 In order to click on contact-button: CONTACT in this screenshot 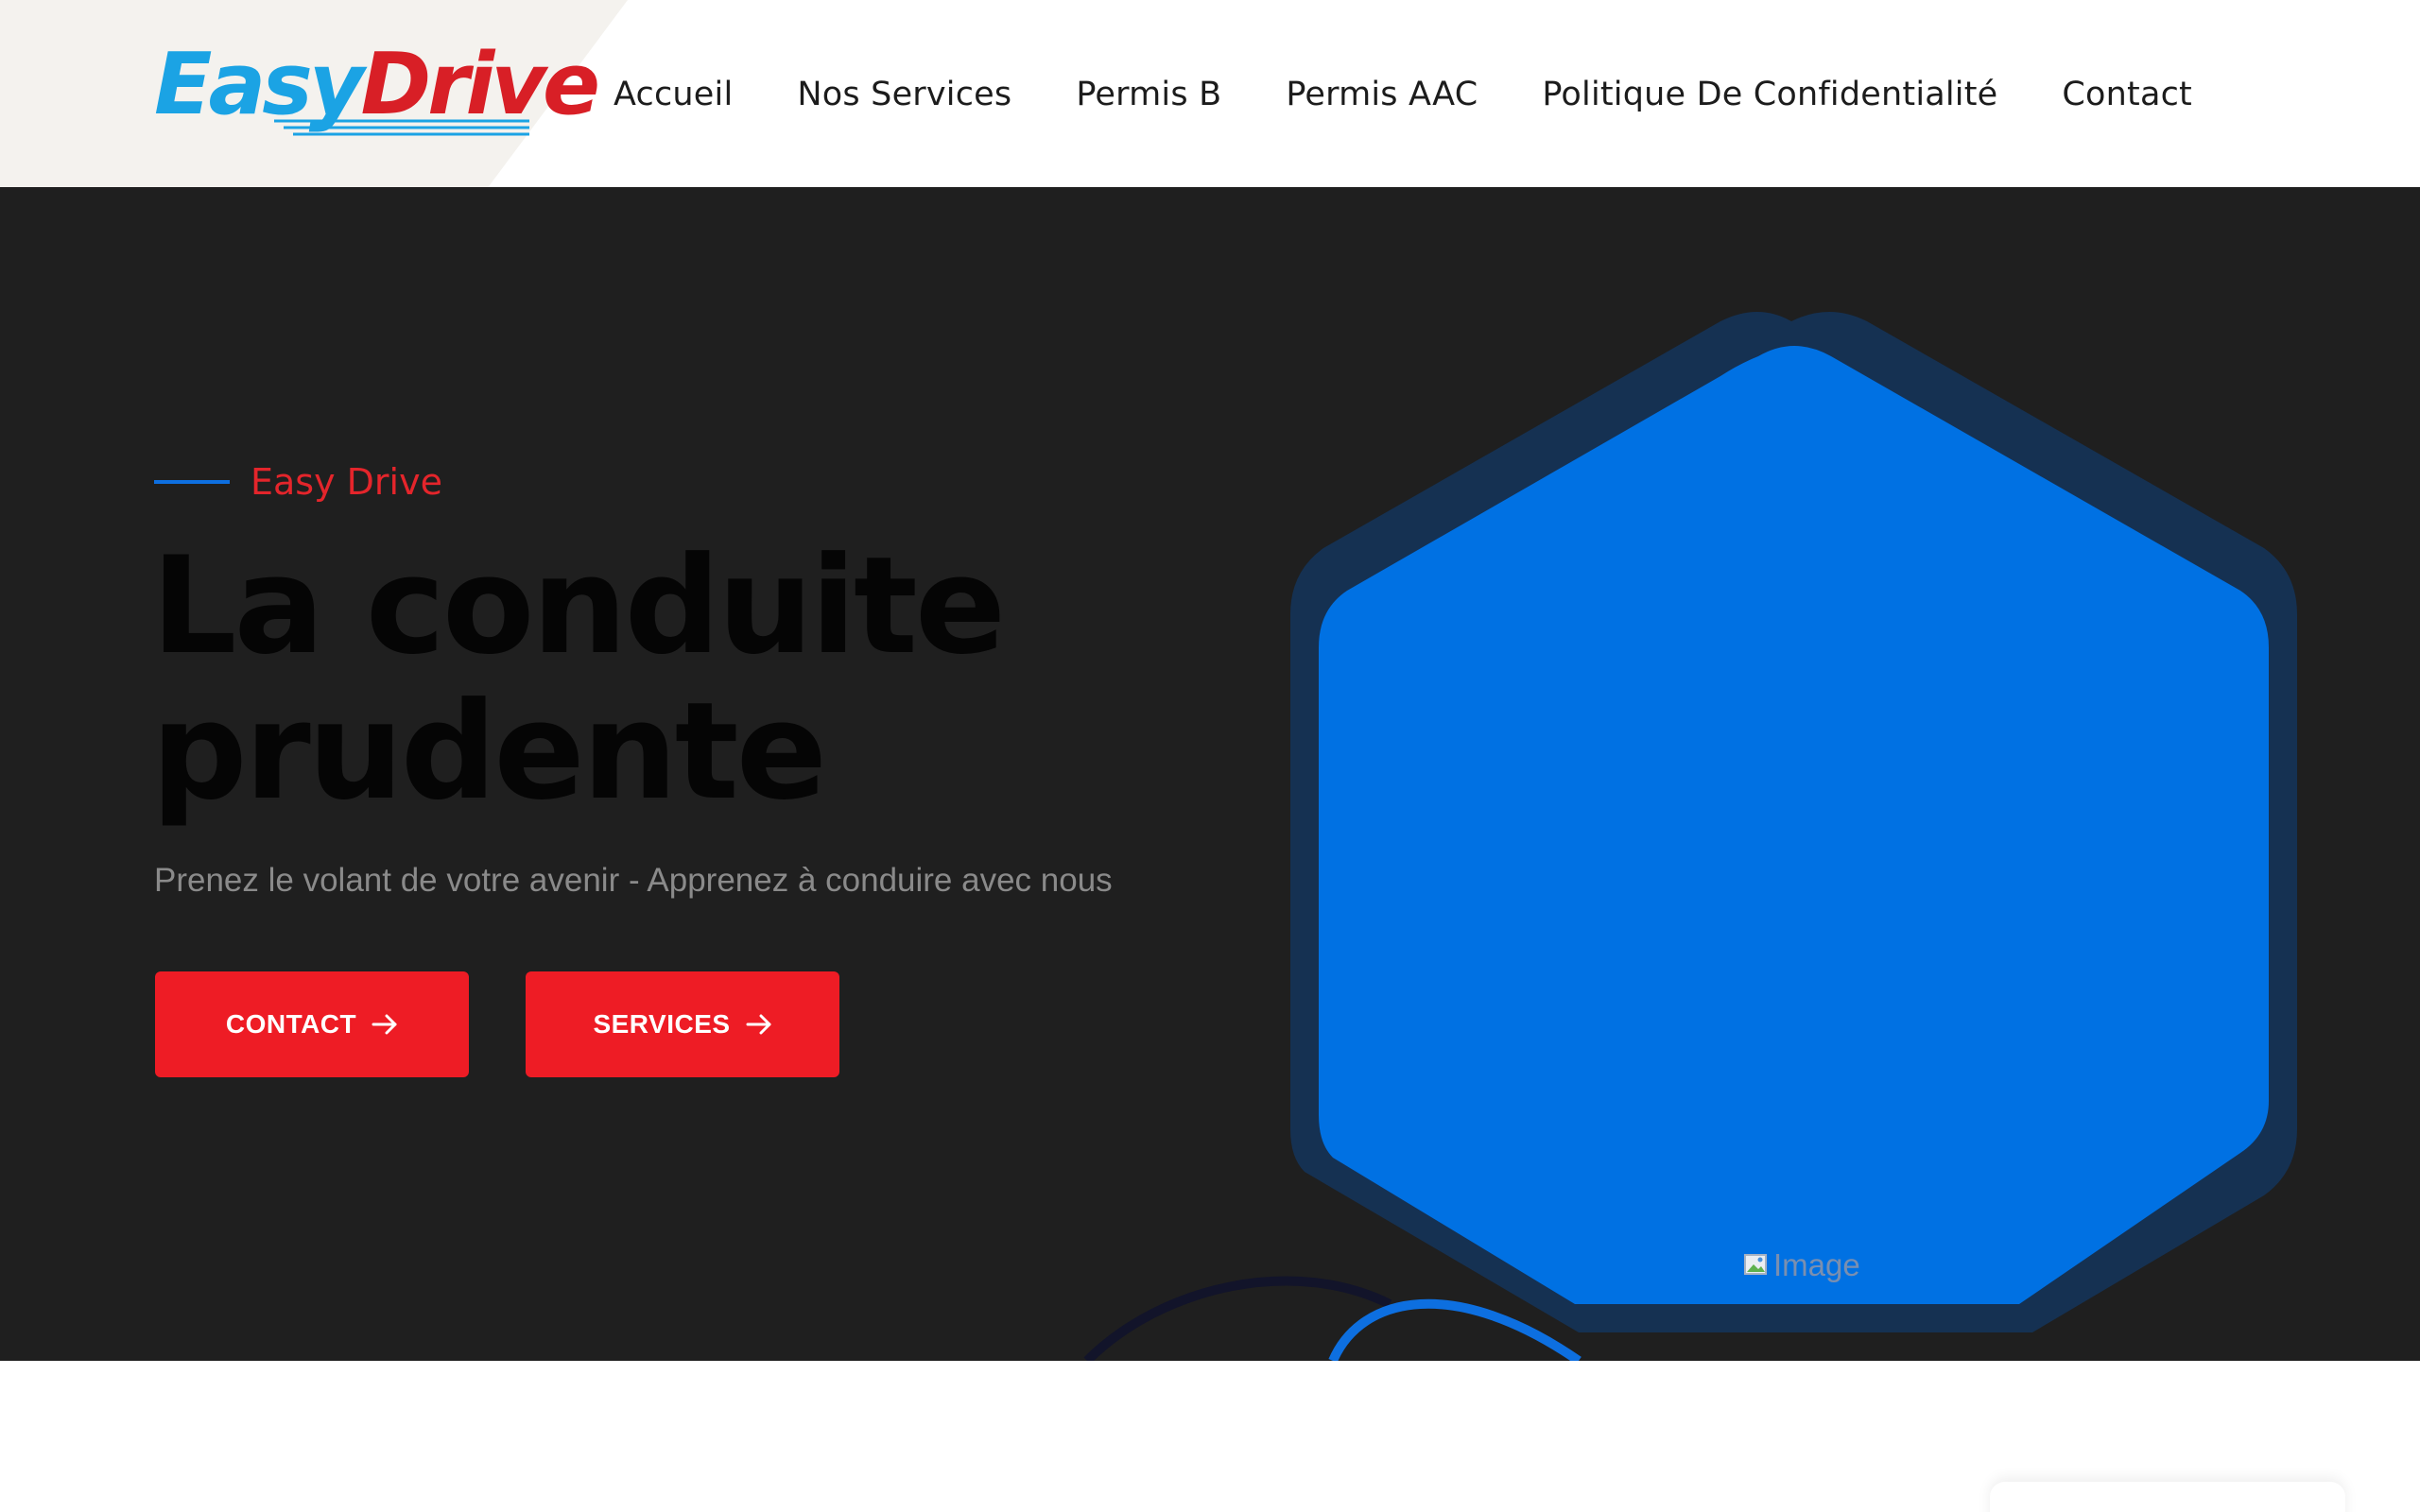, I will do `click(312, 1024)`.